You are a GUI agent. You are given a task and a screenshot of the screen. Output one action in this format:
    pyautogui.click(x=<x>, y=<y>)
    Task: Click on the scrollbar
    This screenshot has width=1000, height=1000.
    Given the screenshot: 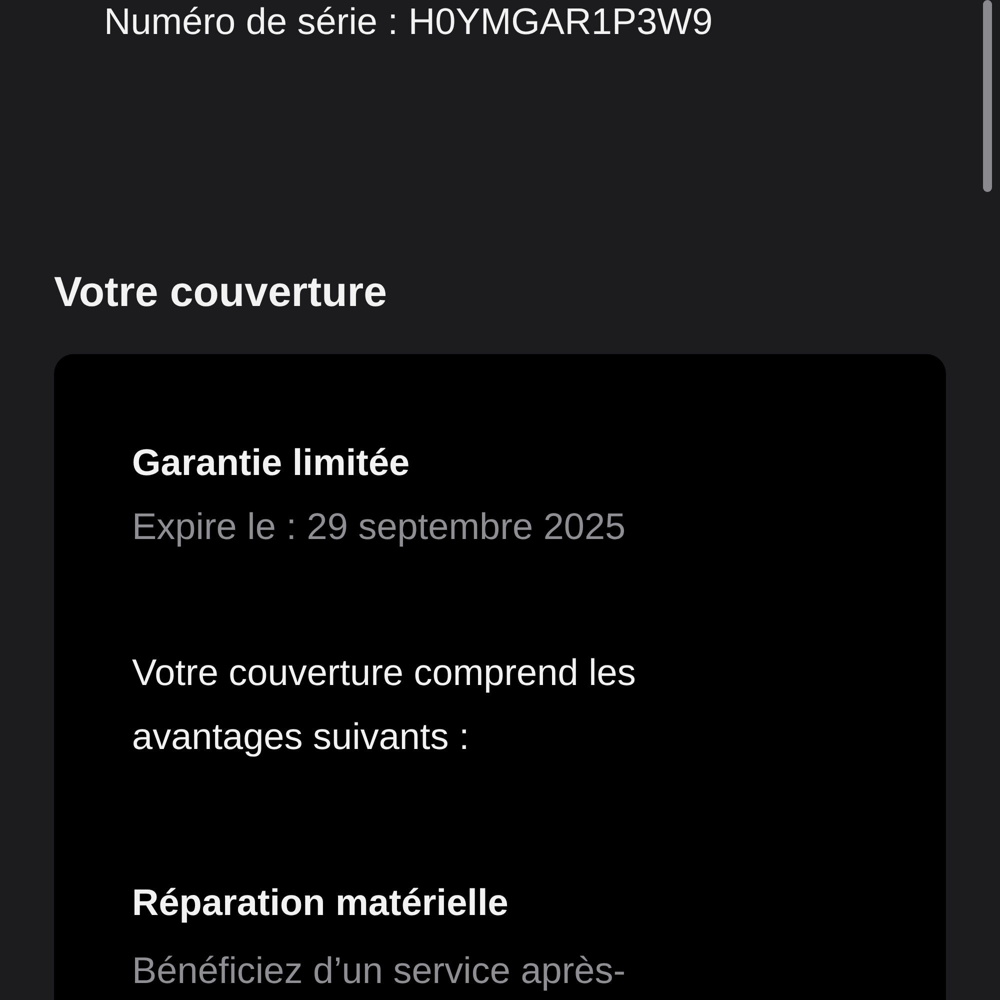 What is the action you would take?
    pyautogui.click(x=987, y=96)
    